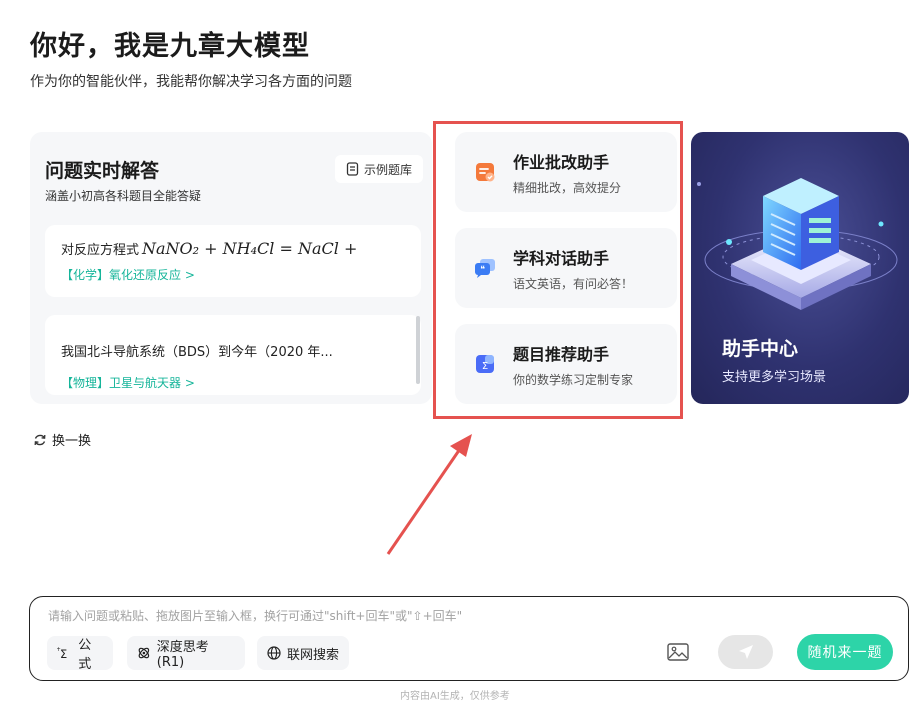  Describe the element at coordinates (418, 350) in the screenshot. I see `scrollbar` at that location.